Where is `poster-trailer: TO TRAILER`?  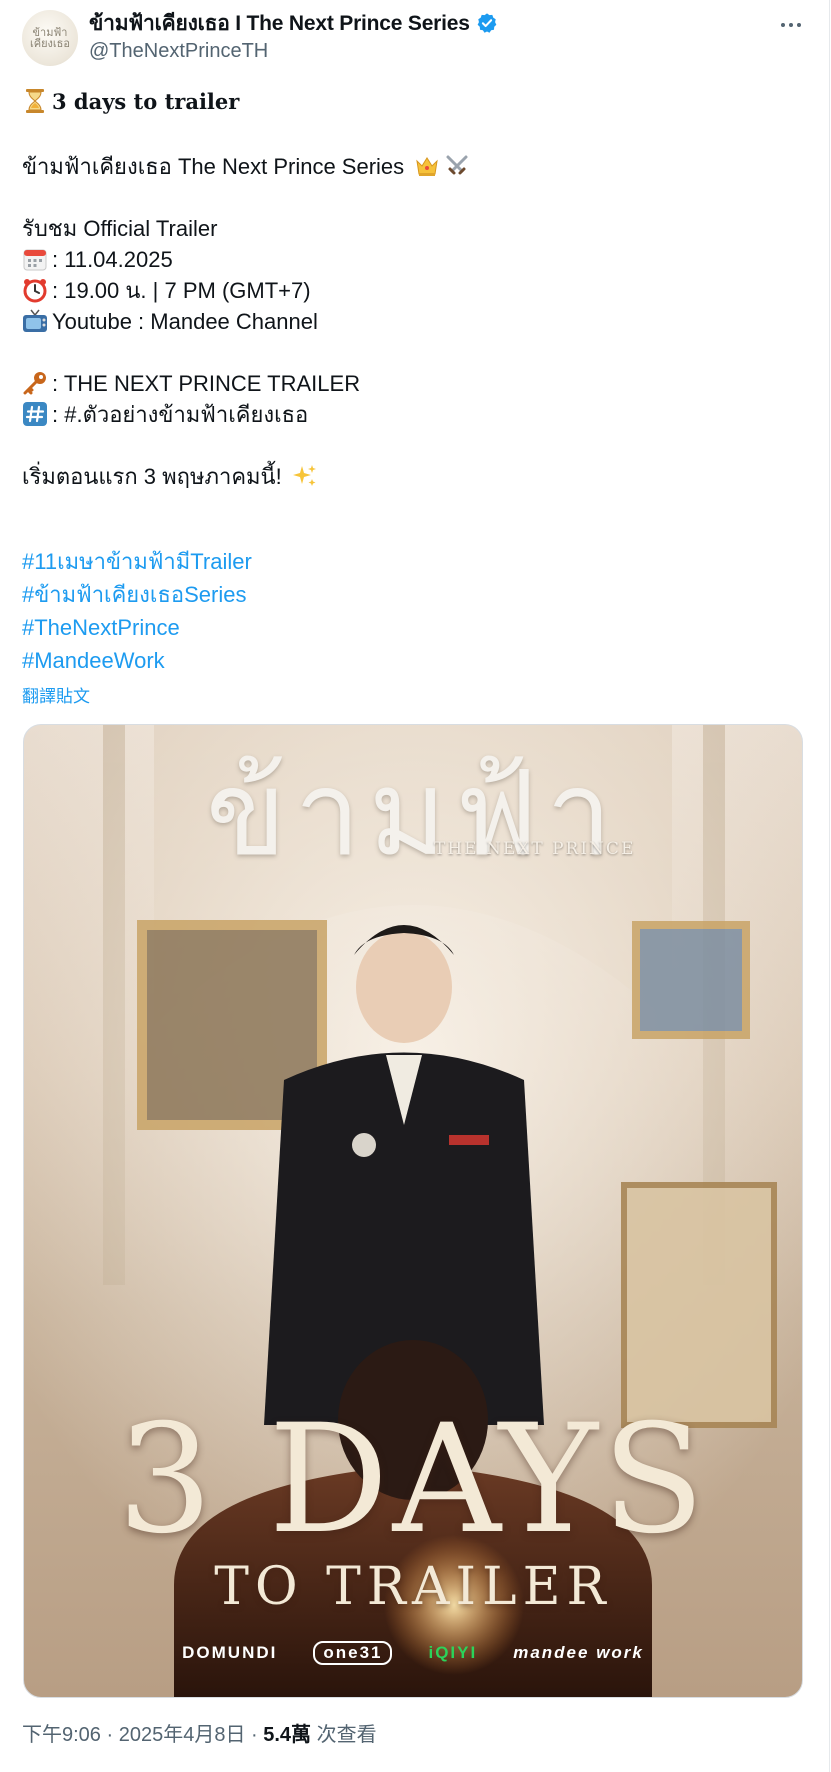
poster-trailer: TO TRAILER is located at coordinates (413, 1587).